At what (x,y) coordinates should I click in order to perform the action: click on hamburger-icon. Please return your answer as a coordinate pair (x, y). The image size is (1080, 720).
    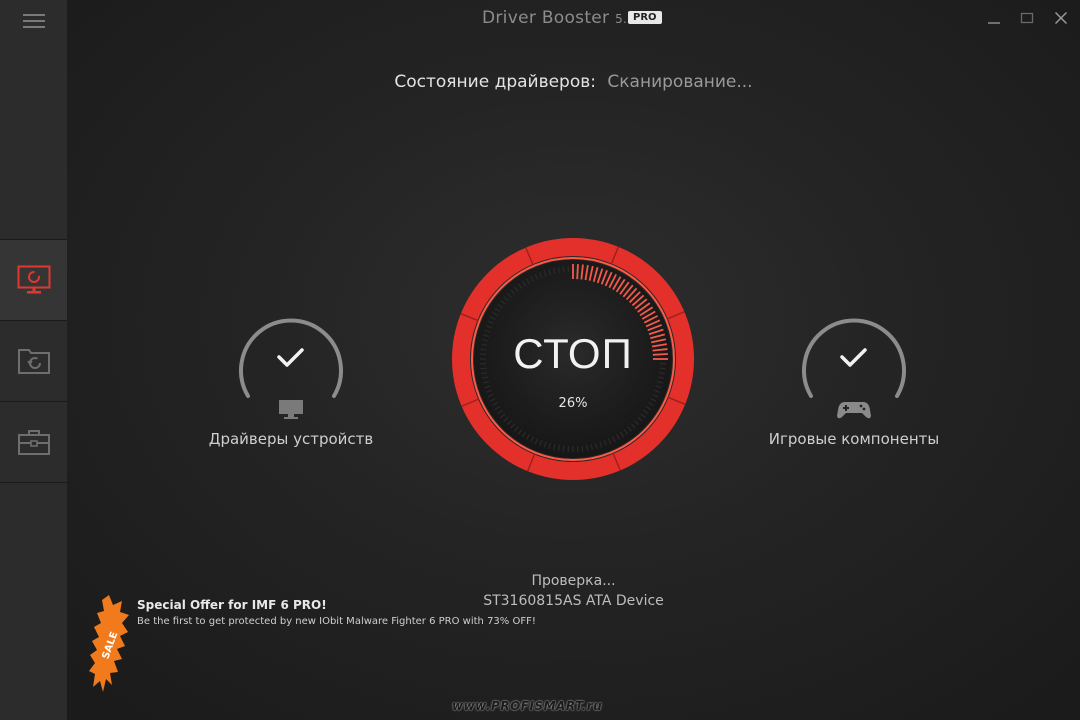
    Looking at the image, I should click on (33, 21).